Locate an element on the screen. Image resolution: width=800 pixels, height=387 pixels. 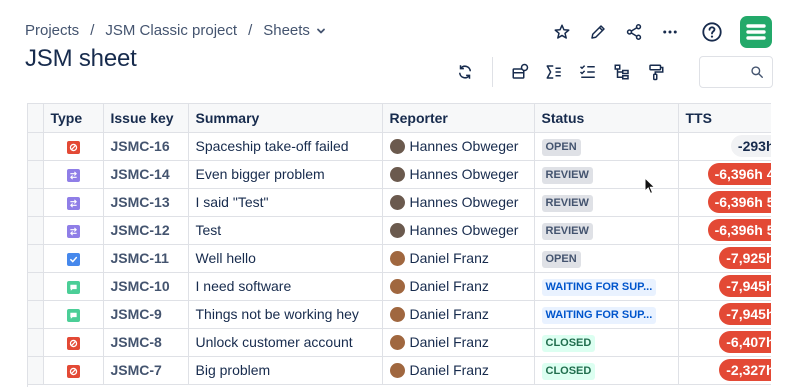
table-row: JSMC-11 Well hello Daniel Franz OPEN -7,925h is located at coordinates (399, 258).